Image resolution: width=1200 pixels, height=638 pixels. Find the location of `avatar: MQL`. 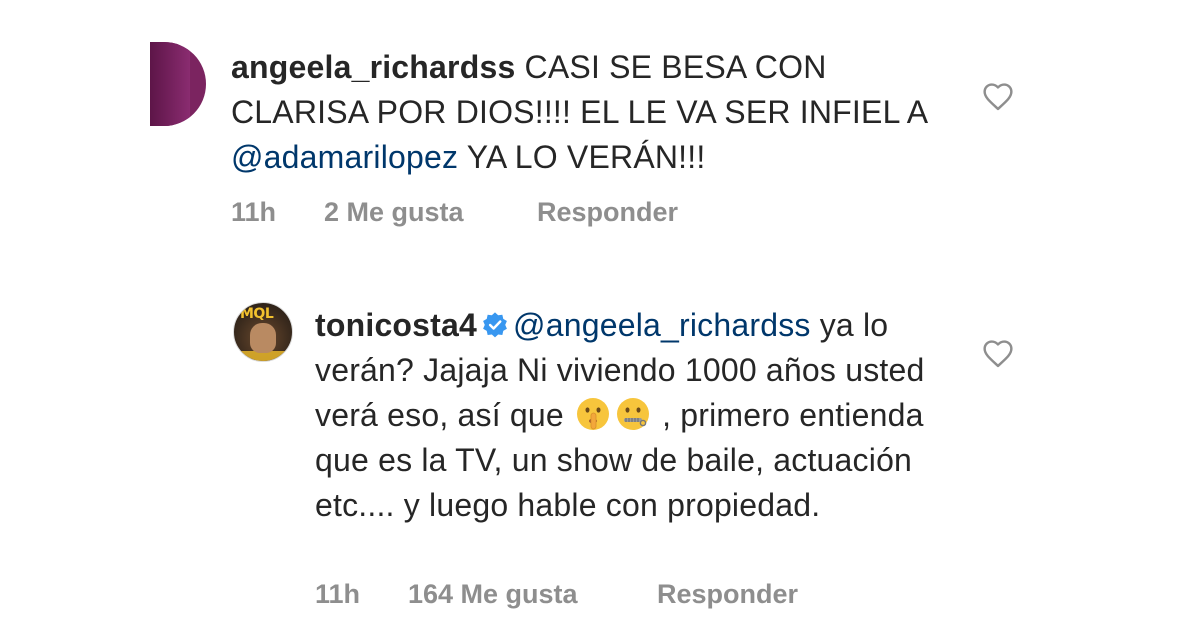

avatar: MQL is located at coordinates (263, 332).